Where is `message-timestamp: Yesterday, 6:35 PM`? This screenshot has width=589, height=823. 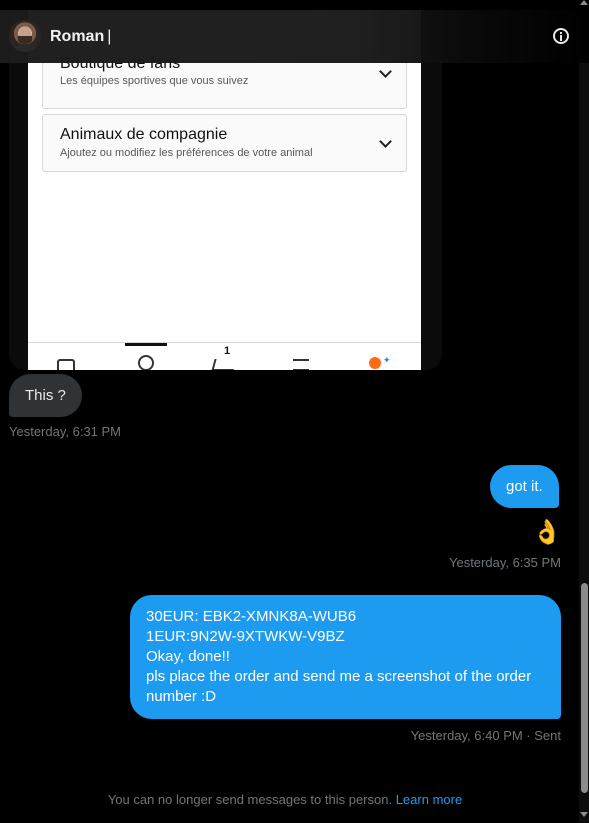
message-timestamp: Yesterday, 6:35 PM is located at coordinates (504, 562).